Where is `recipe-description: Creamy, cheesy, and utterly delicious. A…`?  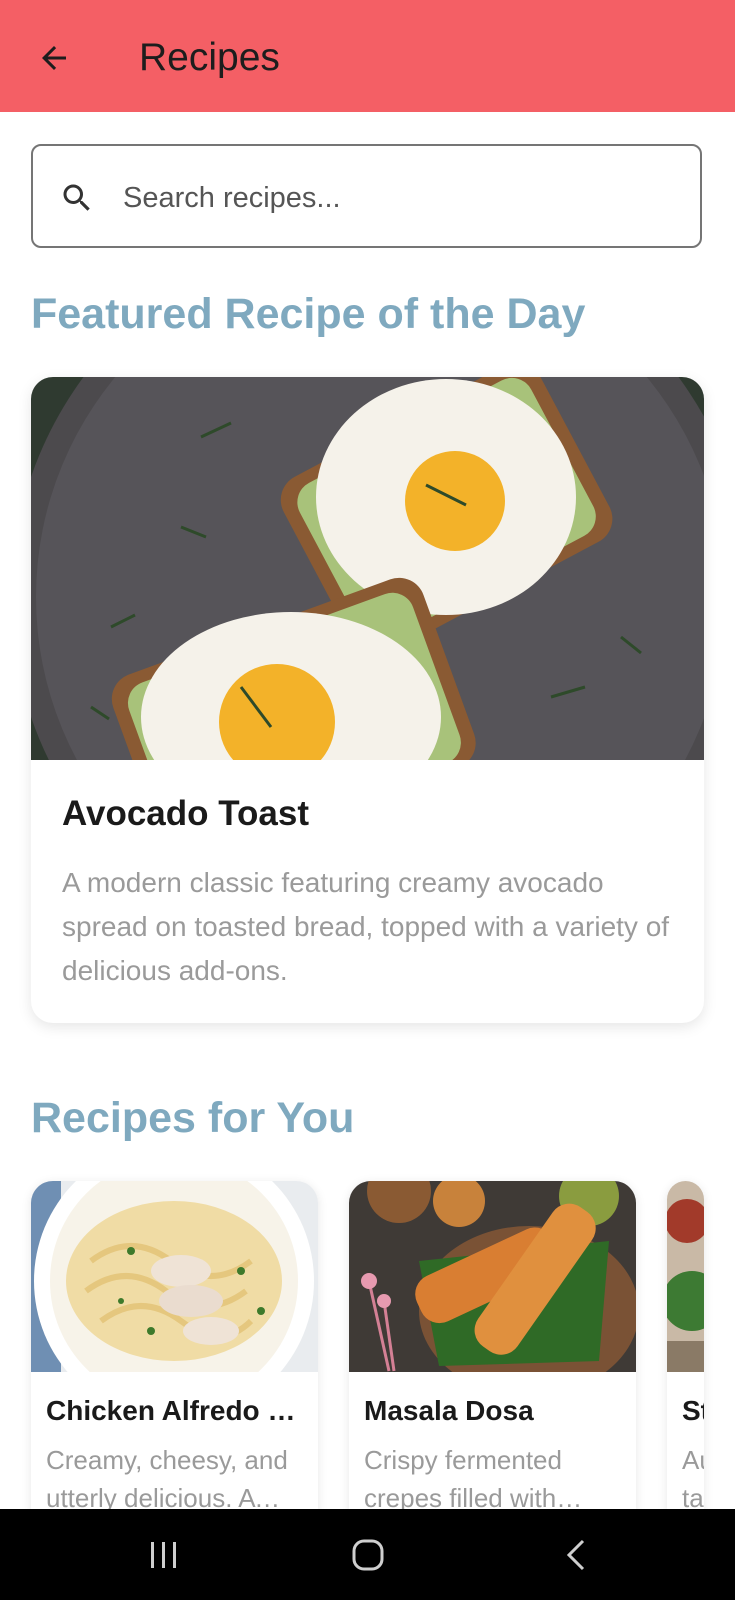
recipe-description: Creamy, cheesy, and utterly delicious. A… is located at coordinates (167, 1478).